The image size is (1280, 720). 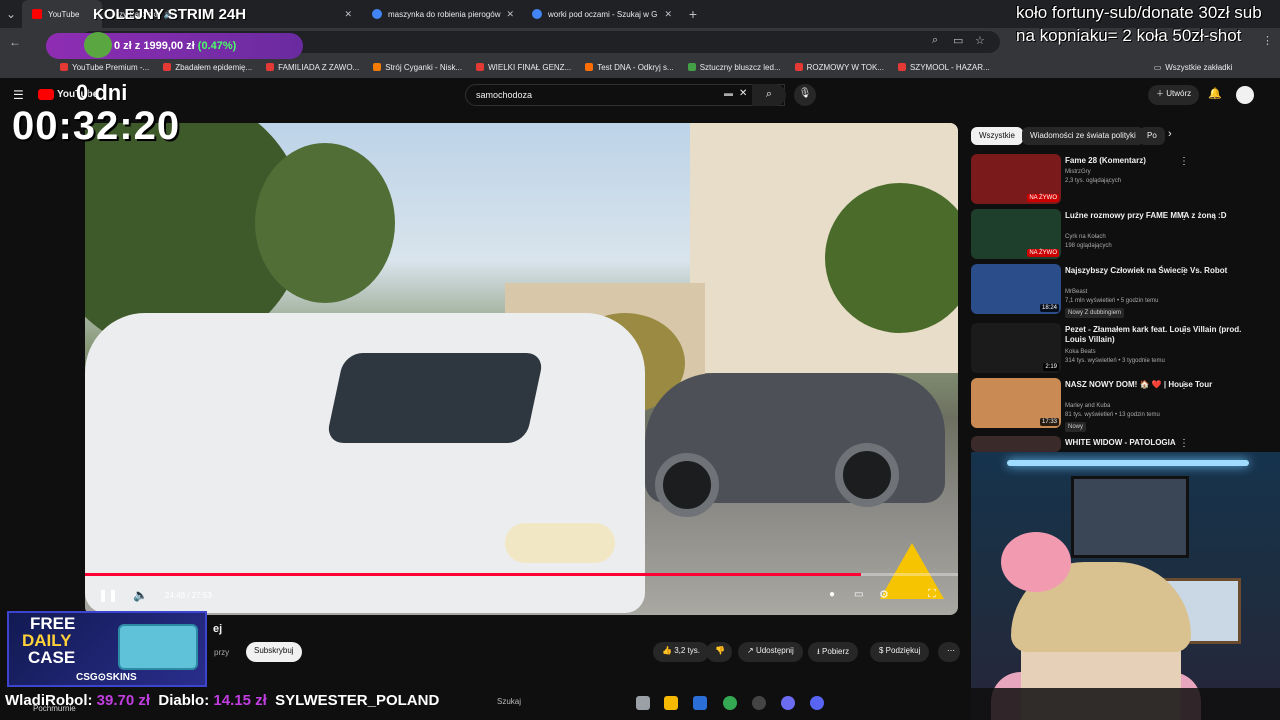 What do you see at coordinates (997, 136) in the screenshot?
I see `chip-all: Wszystkie` at bounding box center [997, 136].